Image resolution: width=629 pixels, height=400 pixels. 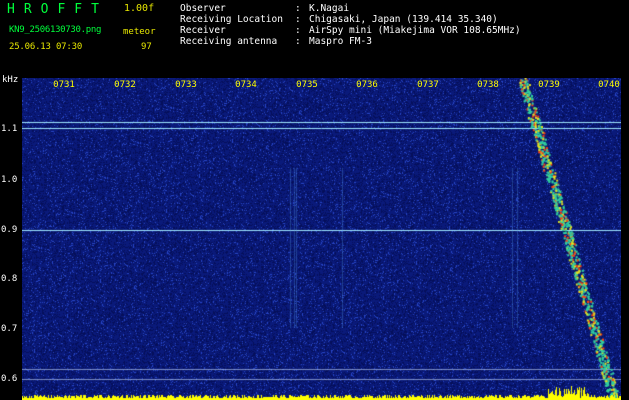 What do you see at coordinates (55, 30) in the screenshot?
I see `filename-label: KN9_2506130730.png` at bounding box center [55, 30].